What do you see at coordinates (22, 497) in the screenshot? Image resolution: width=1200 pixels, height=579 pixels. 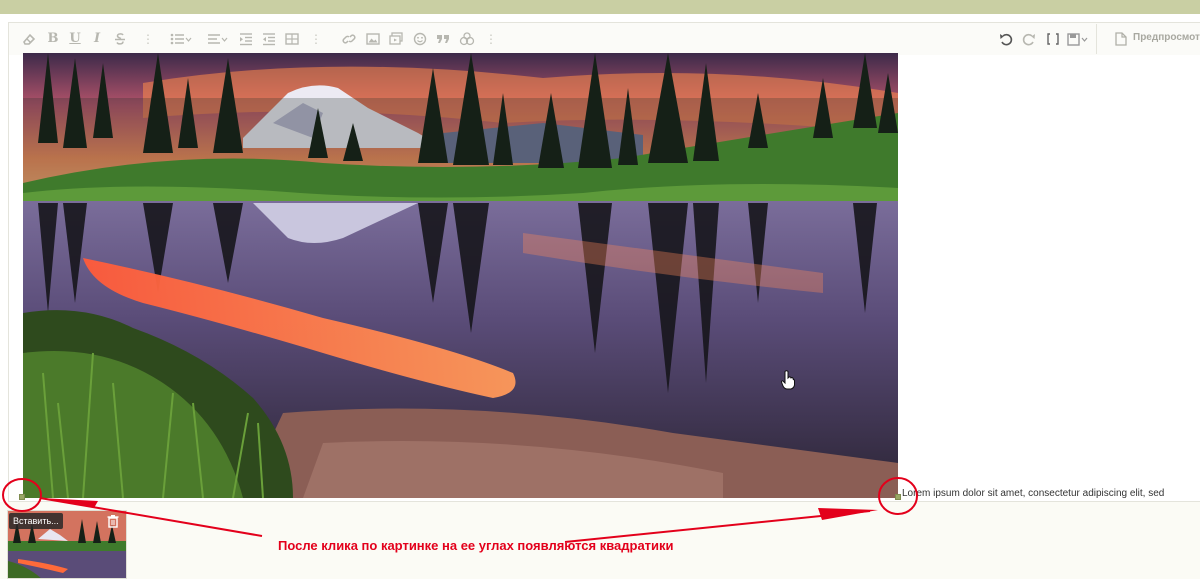 I see `resize-handle-bottom-left` at bounding box center [22, 497].